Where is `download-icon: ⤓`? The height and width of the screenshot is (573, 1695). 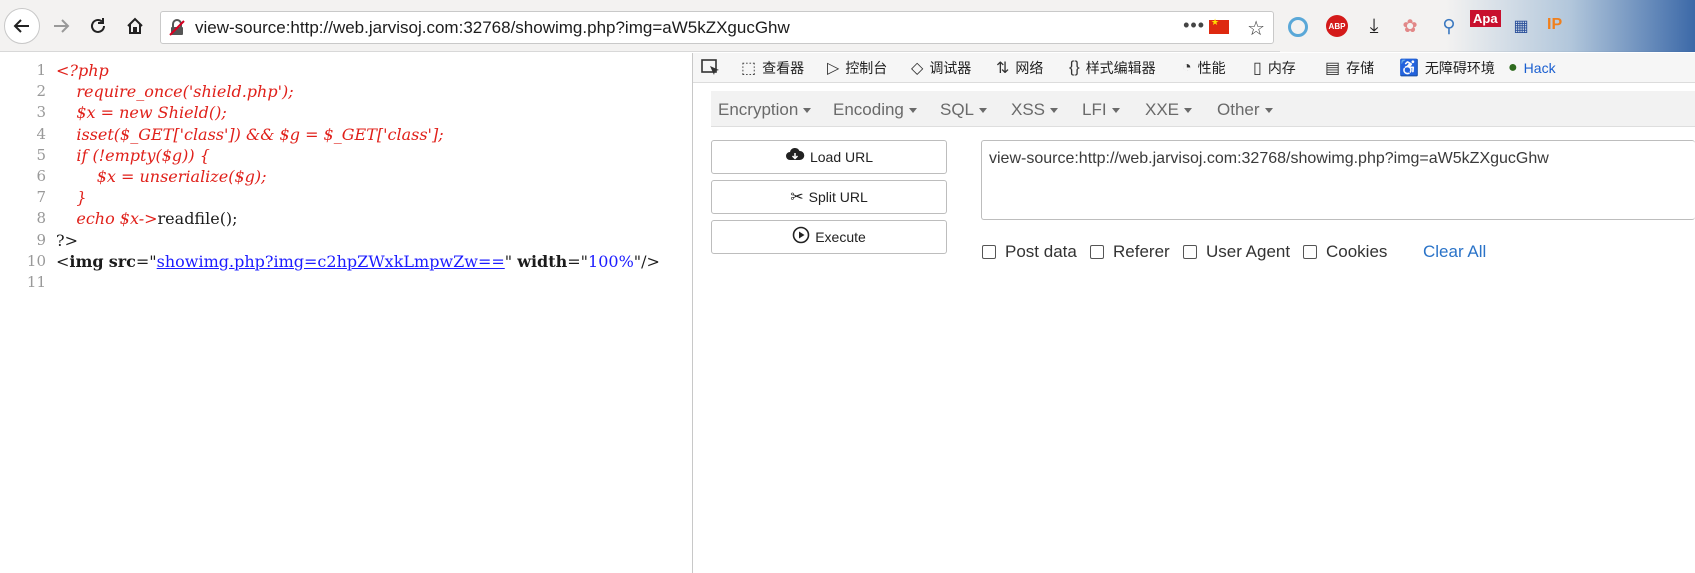 download-icon: ⤓ is located at coordinates (1374, 26).